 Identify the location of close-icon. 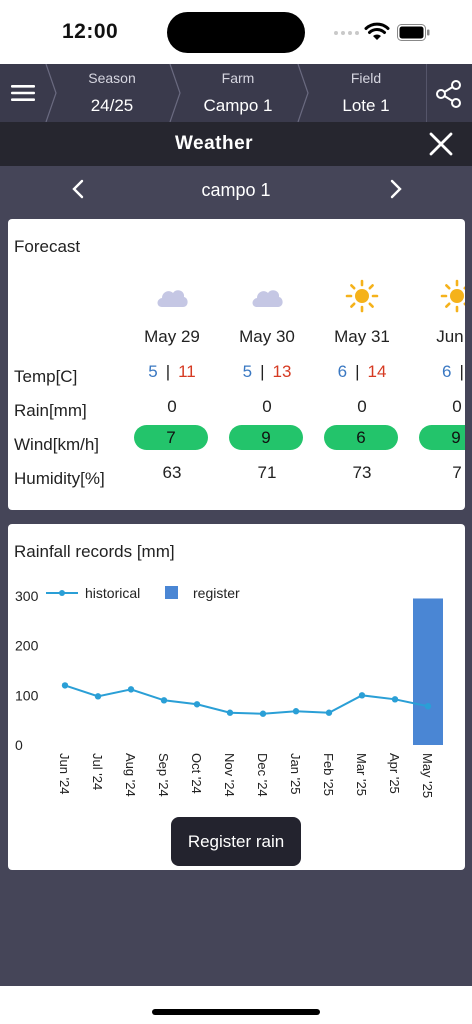
(441, 144).